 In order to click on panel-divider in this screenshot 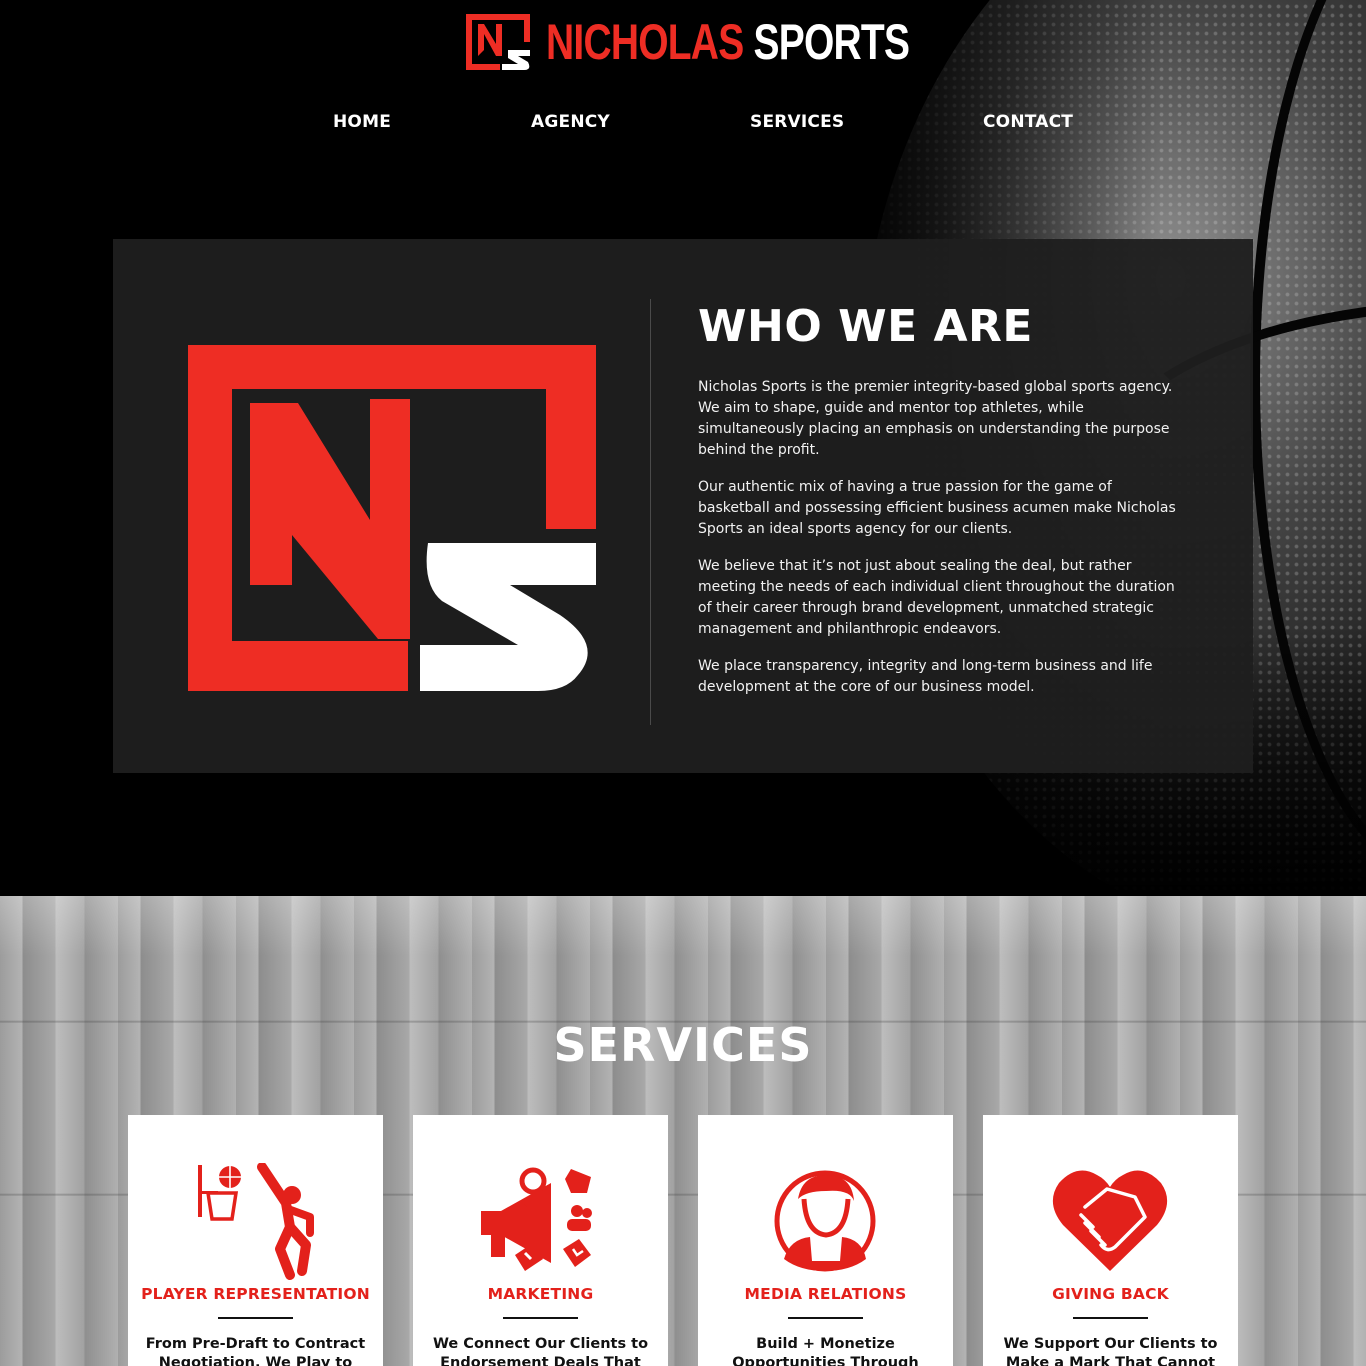, I will do `click(650, 512)`.